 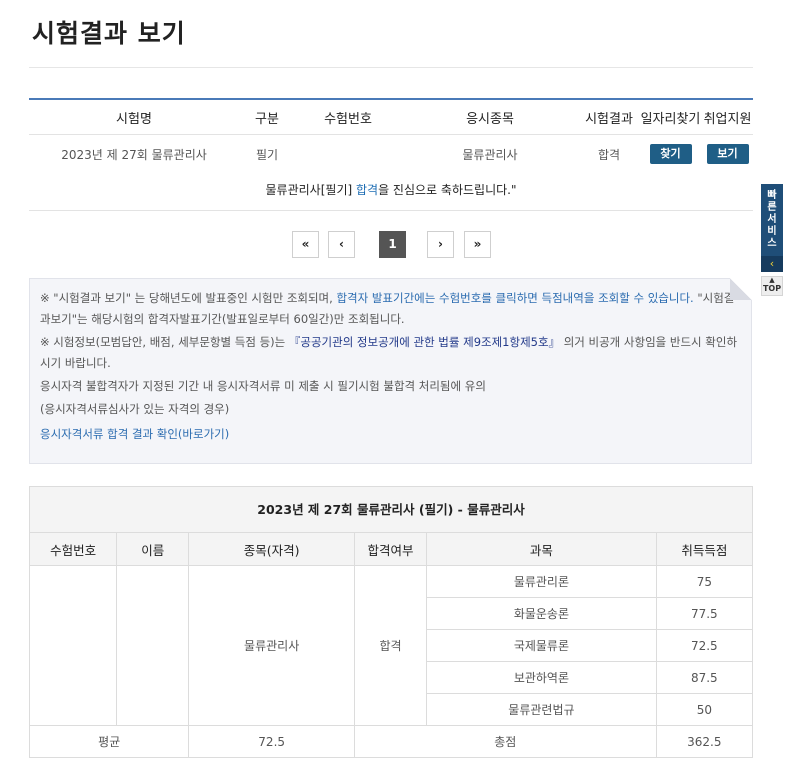 I want to click on first-page-button: «, so click(x=305, y=244).